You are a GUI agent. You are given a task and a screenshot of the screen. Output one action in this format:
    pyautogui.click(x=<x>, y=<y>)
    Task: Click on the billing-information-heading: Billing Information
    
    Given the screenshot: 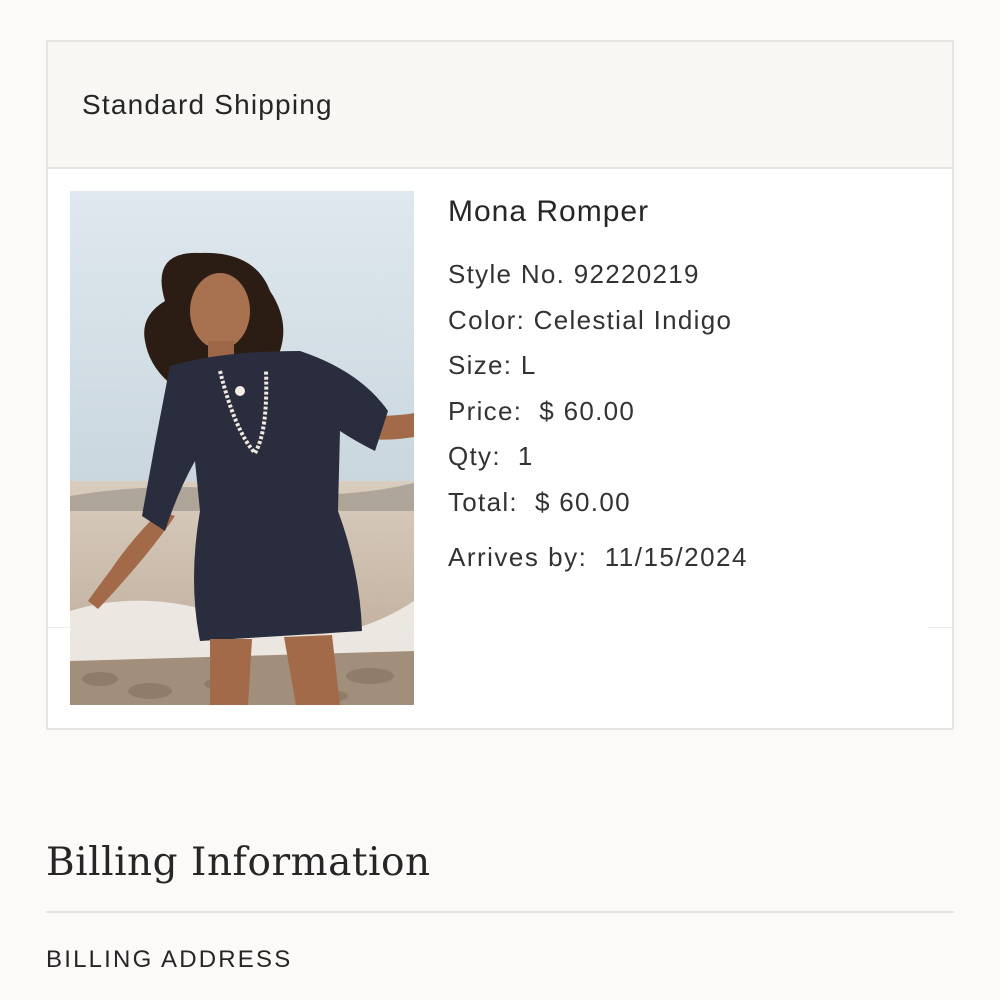 What is the action you would take?
    pyautogui.click(x=238, y=862)
    